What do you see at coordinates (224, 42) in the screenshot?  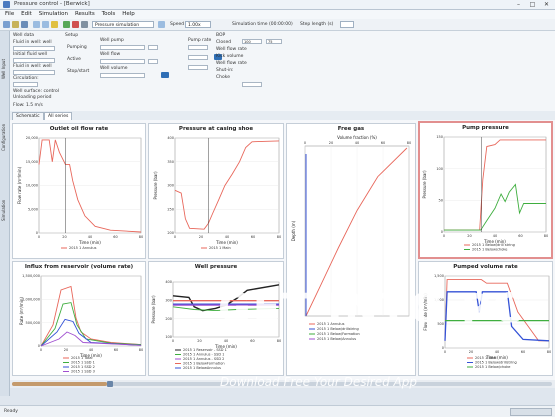 I see `bop-closed: Closed` at bounding box center [224, 42].